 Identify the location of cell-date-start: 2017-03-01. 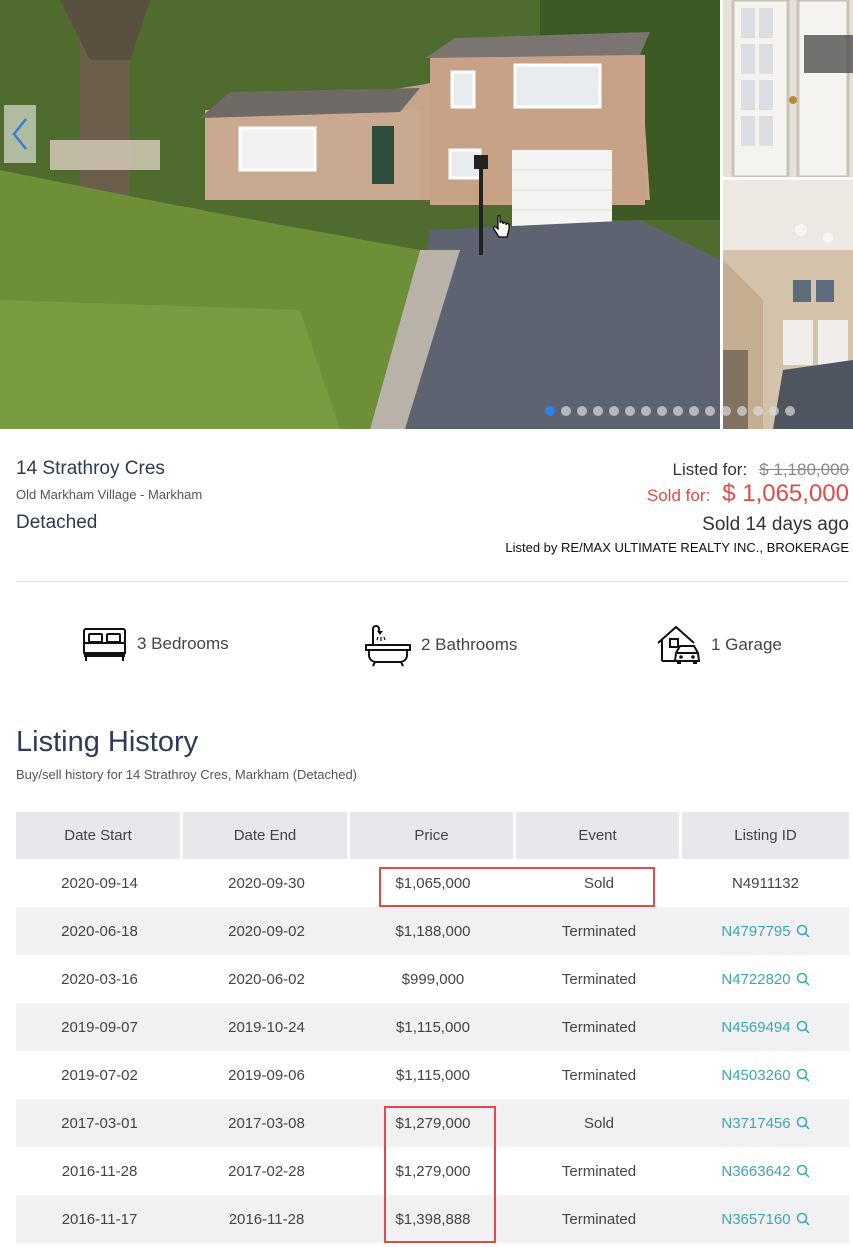
(99, 1123).